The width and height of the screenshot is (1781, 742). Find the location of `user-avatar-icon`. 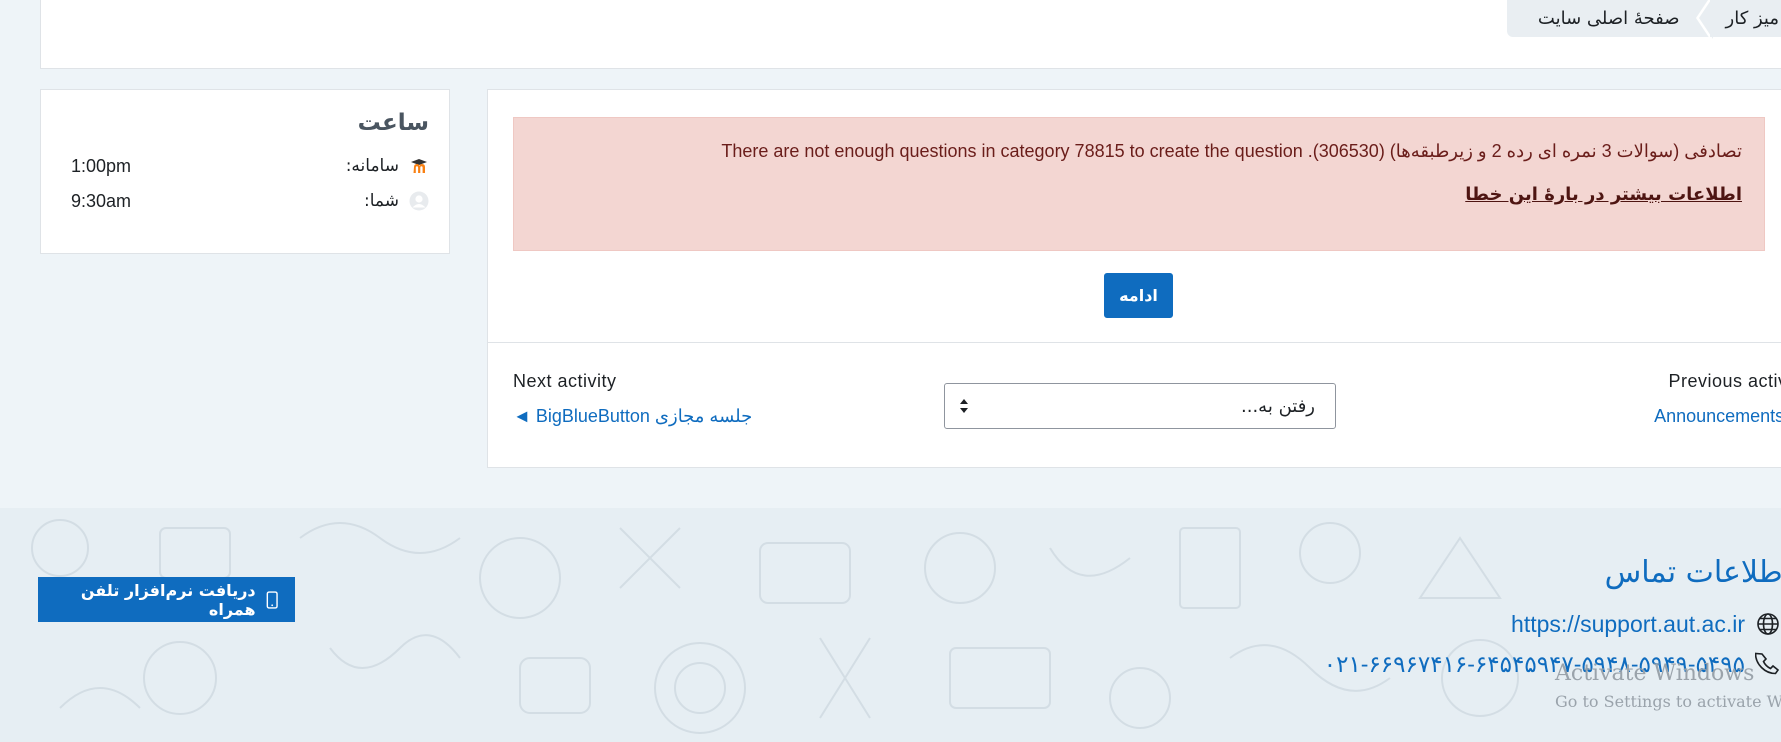

user-avatar-icon is located at coordinates (419, 201).